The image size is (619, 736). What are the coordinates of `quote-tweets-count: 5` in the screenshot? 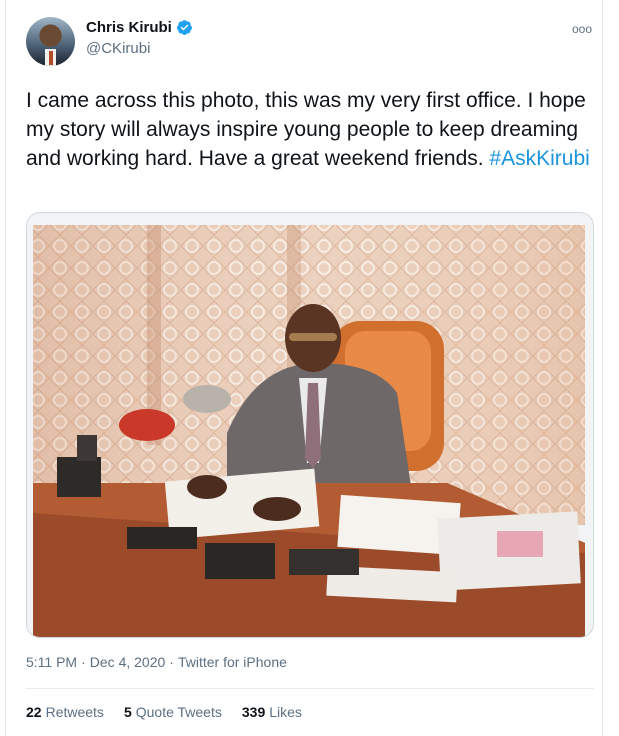 It's located at (127, 712).